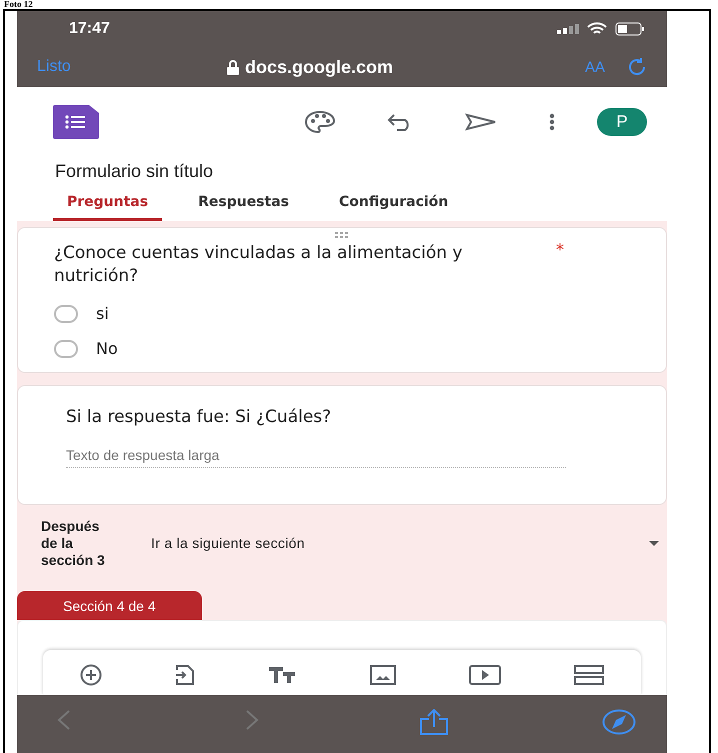 The width and height of the screenshot is (718, 753). What do you see at coordinates (320, 122) in the screenshot?
I see `palette-icon` at bounding box center [320, 122].